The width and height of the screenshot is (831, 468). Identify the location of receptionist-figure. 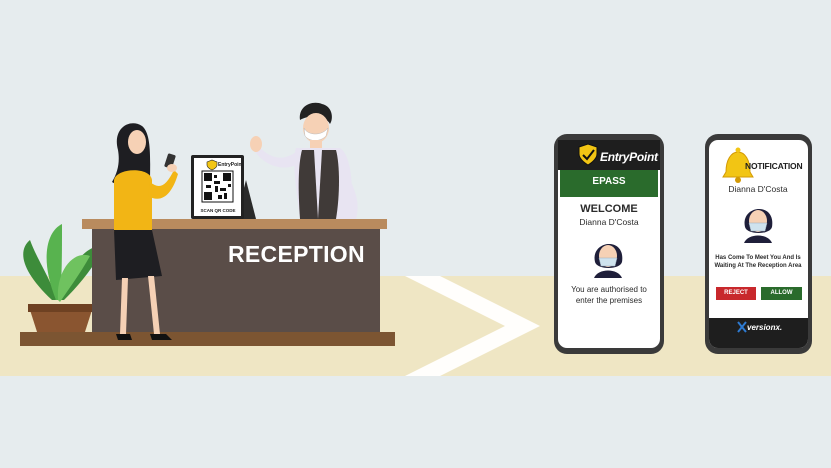
(304, 160).